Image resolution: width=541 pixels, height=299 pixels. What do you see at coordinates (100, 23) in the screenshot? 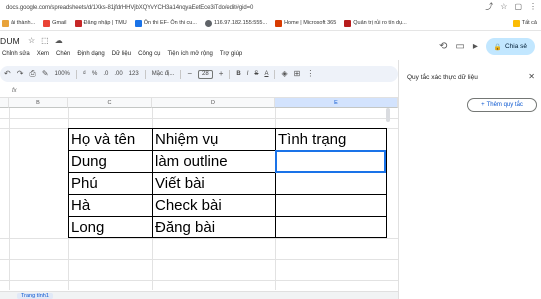
I see `bookmark-item: Đăng nhập | TMU` at bounding box center [100, 23].